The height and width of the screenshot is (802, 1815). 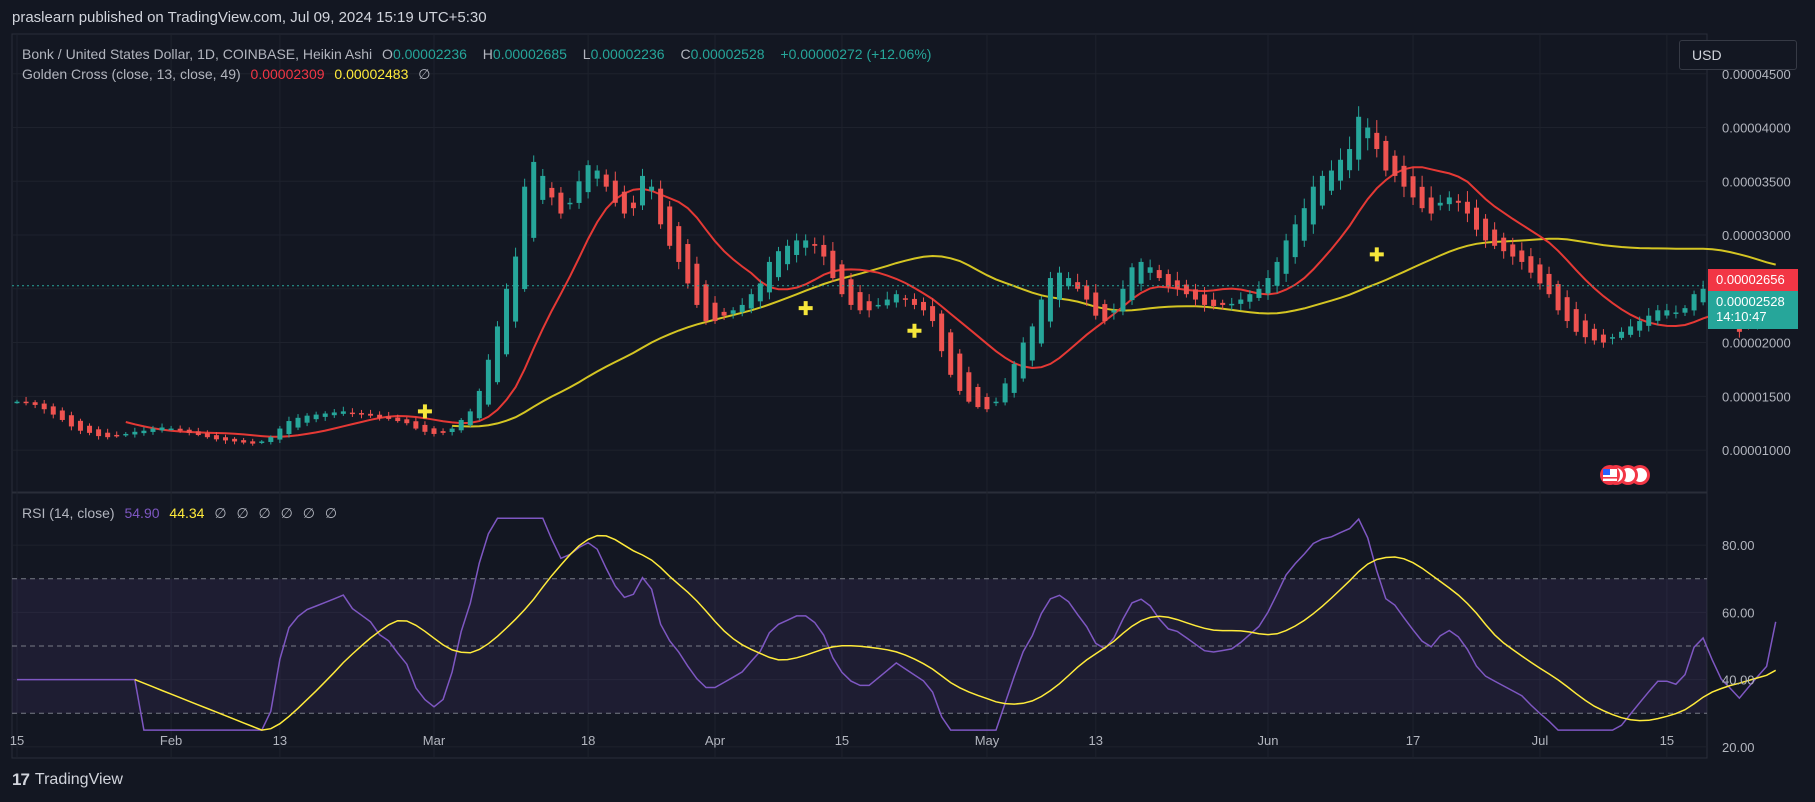 I want to click on flag-icons, so click(x=1625, y=475).